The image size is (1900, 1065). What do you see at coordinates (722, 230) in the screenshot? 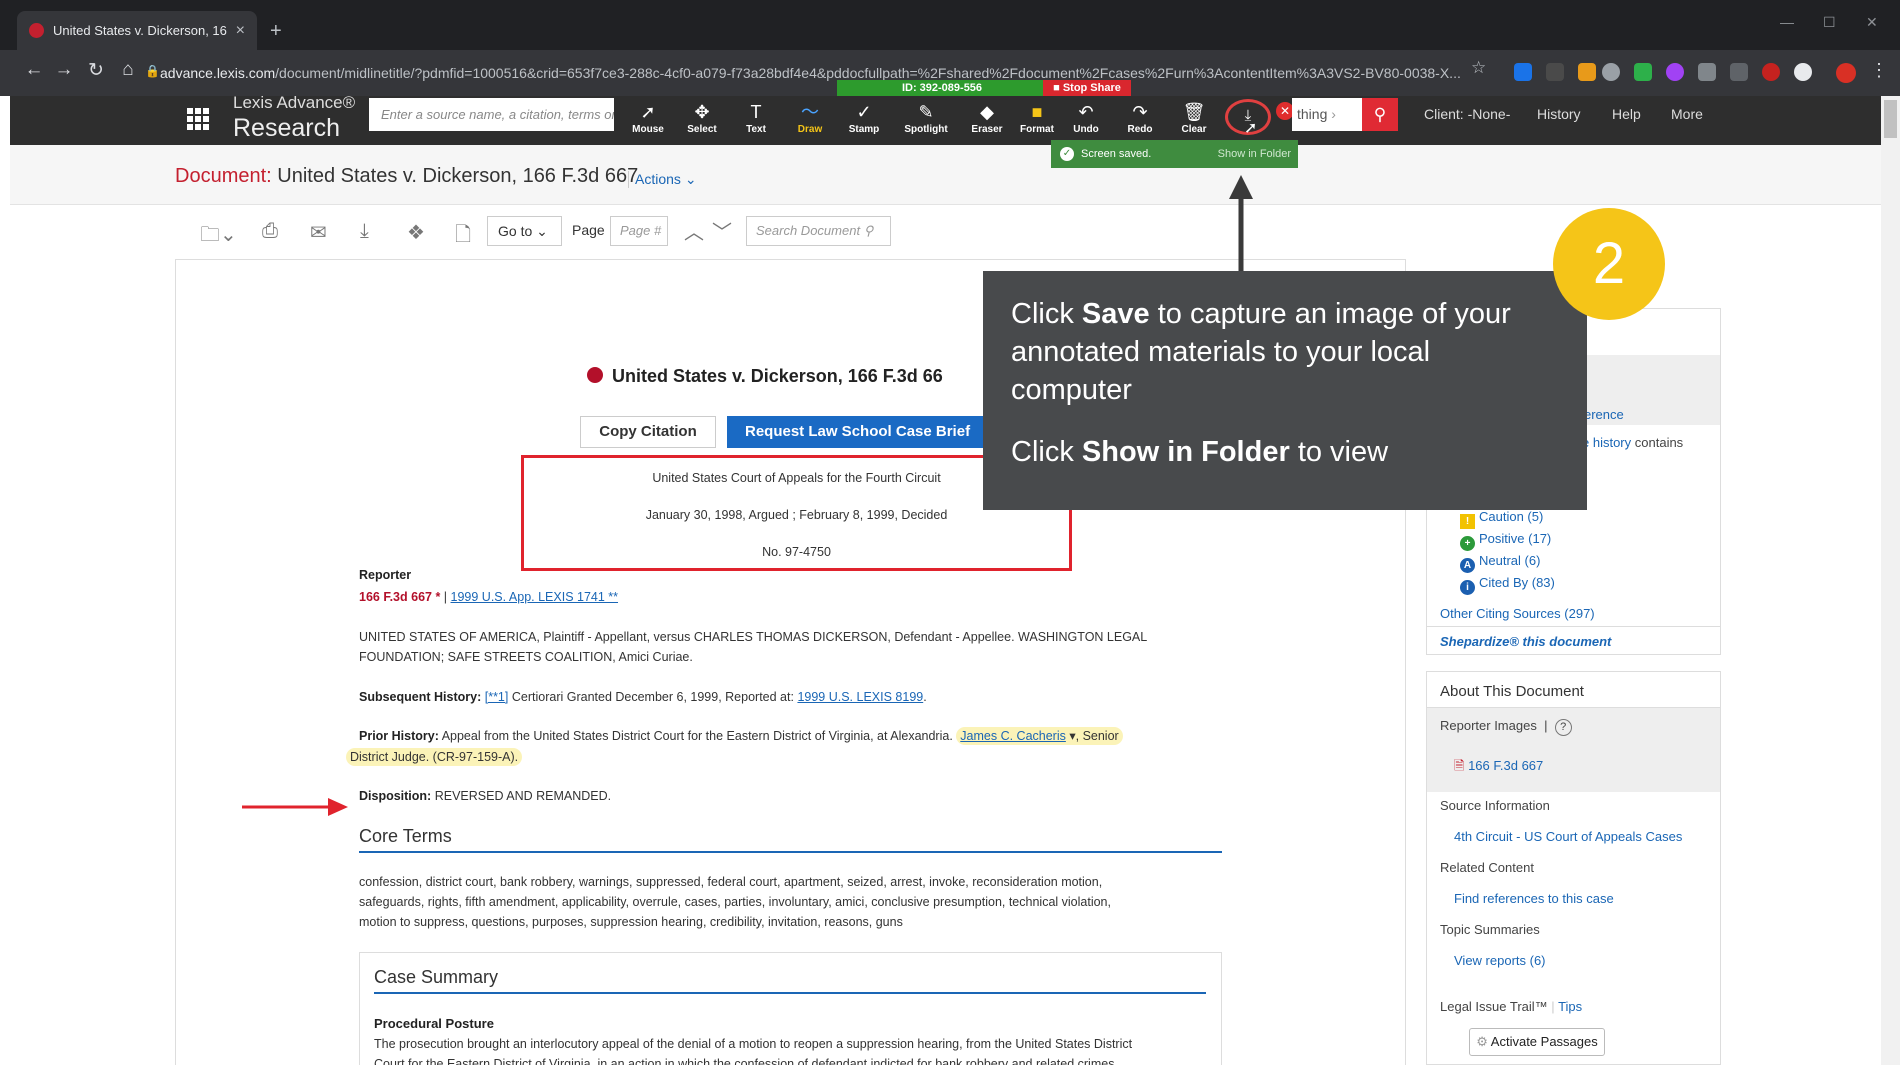
I see `next-hit-icon: ﹀` at bounding box center [722, 230].